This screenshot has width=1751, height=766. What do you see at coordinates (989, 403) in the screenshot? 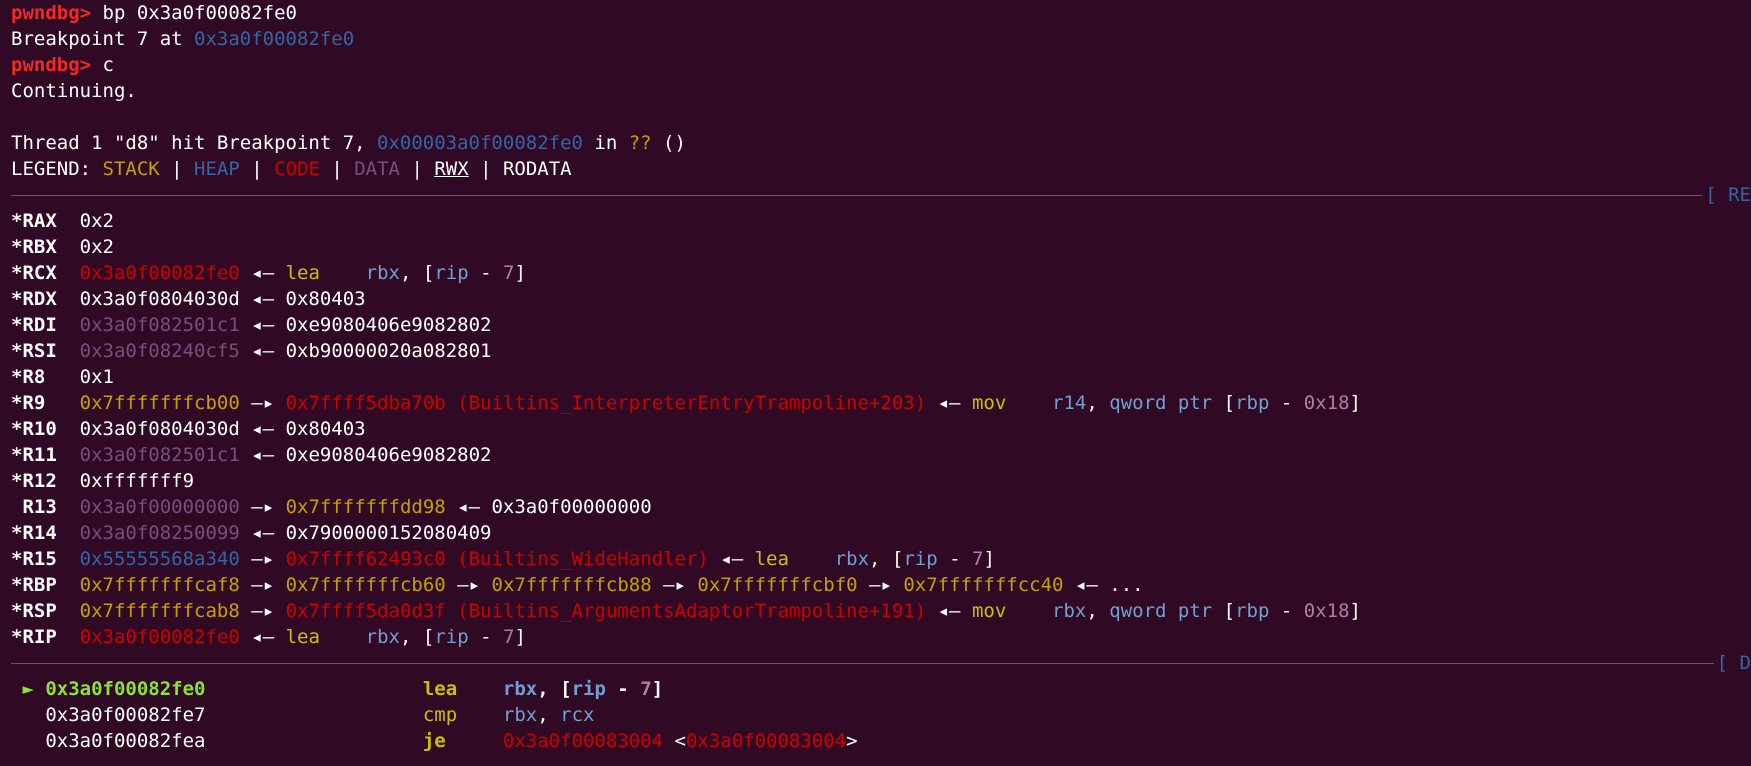
I see `terminal-text: mov` at bounding box center [989, 403].